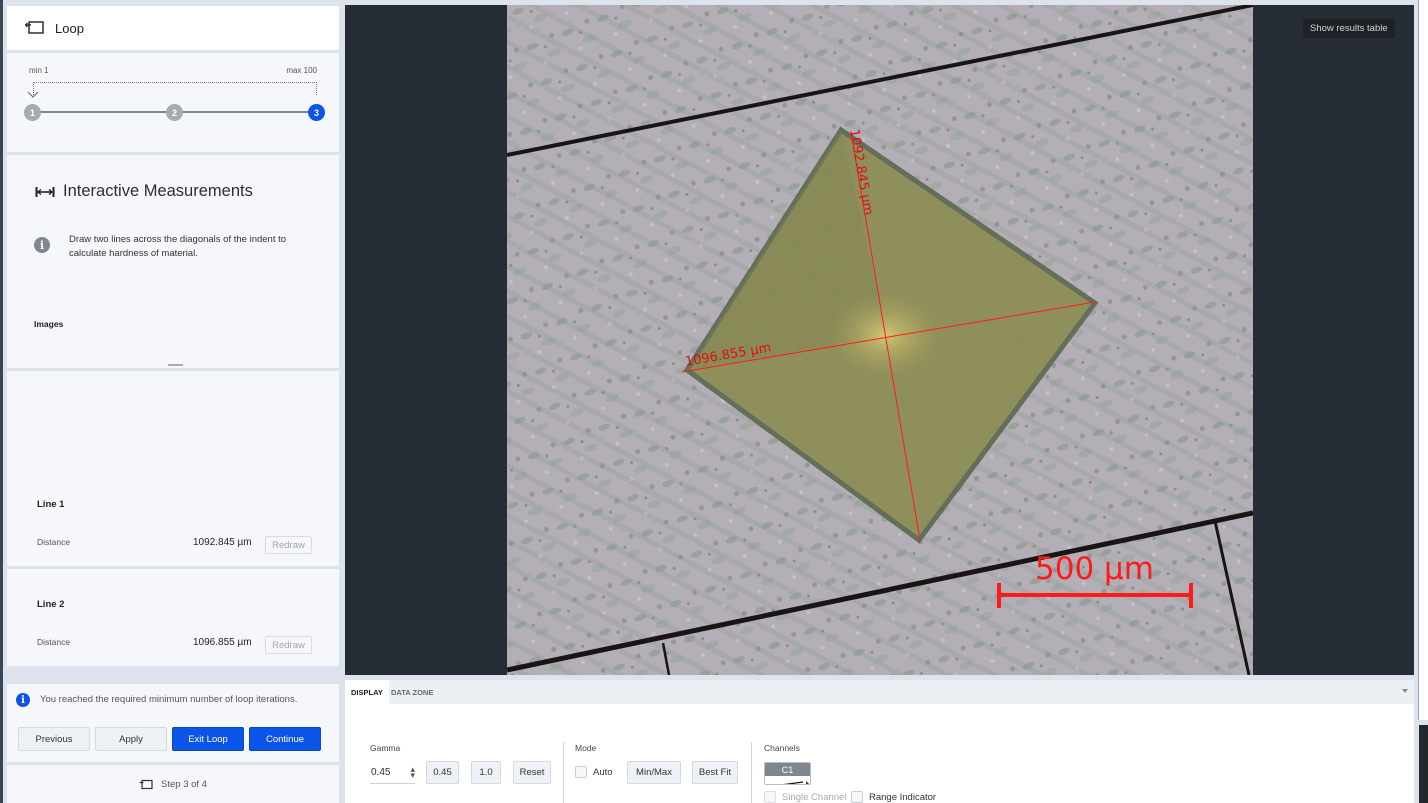 The image size is (1428, 803). I want to click on line-2-distance-value: 1096.855 µm, so click(222, 642).